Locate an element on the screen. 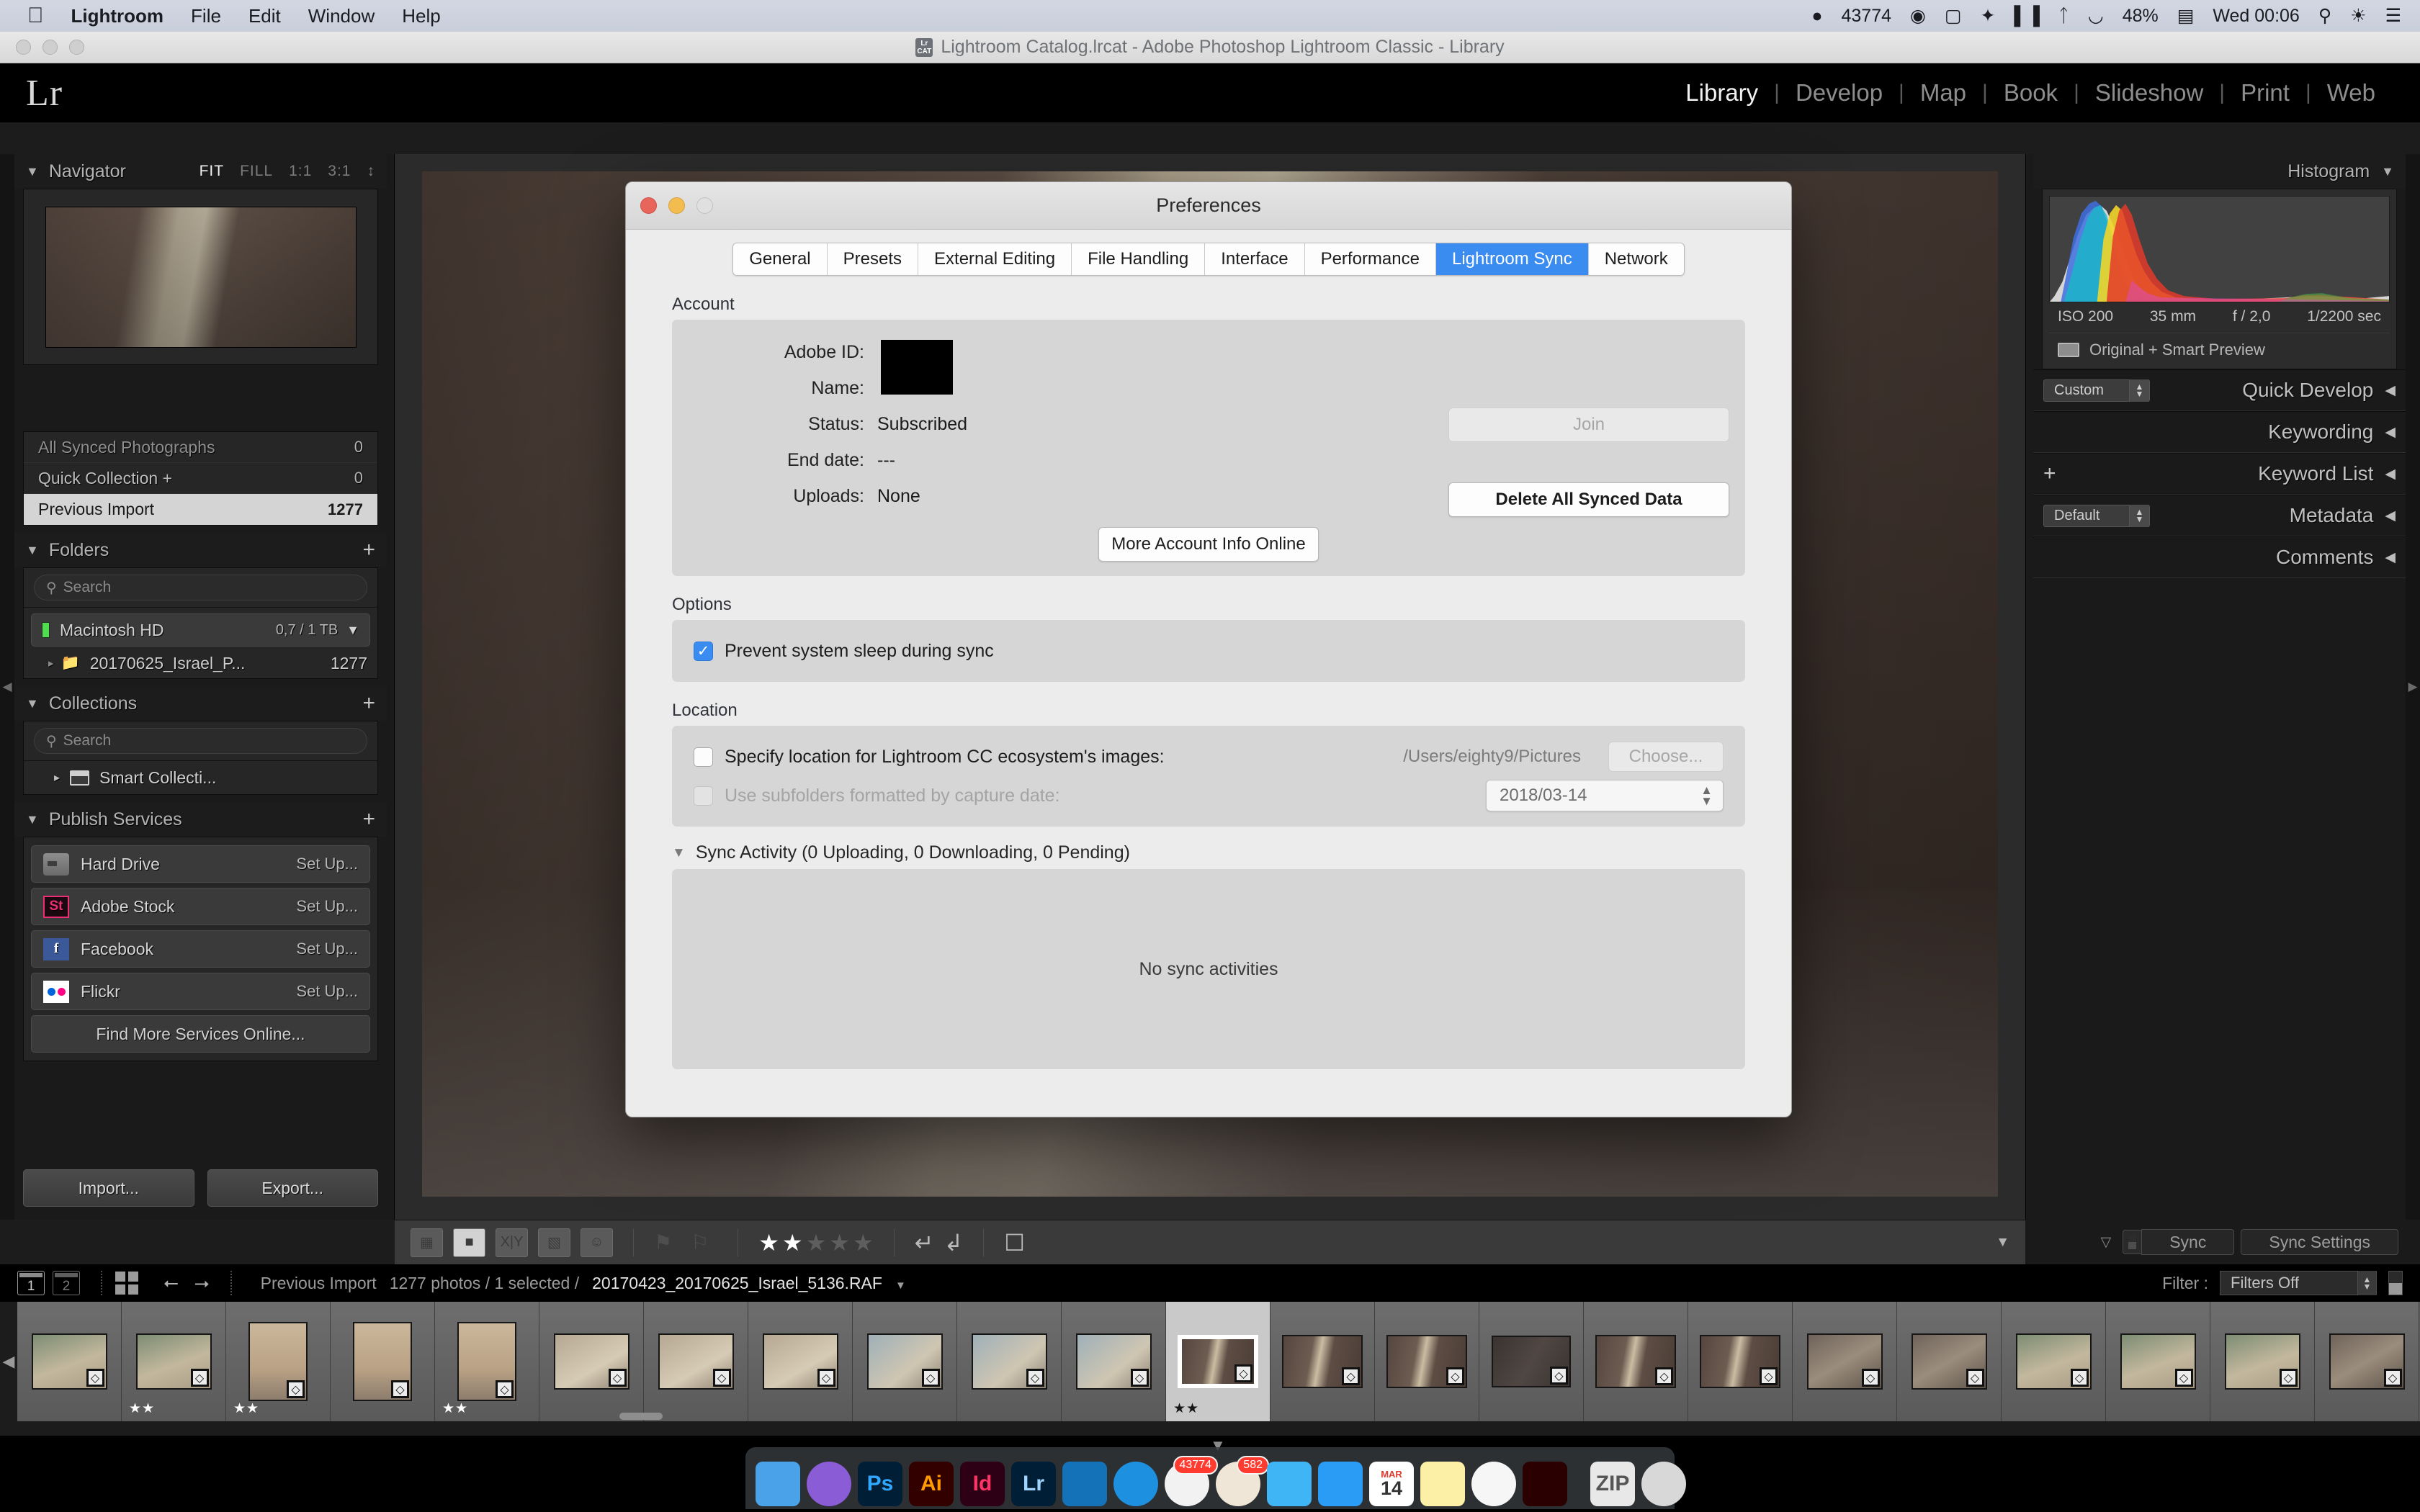 The image size is (2420, 1512). forward-arrow-icon: ⭢ is located at coordinates (202, 1283).